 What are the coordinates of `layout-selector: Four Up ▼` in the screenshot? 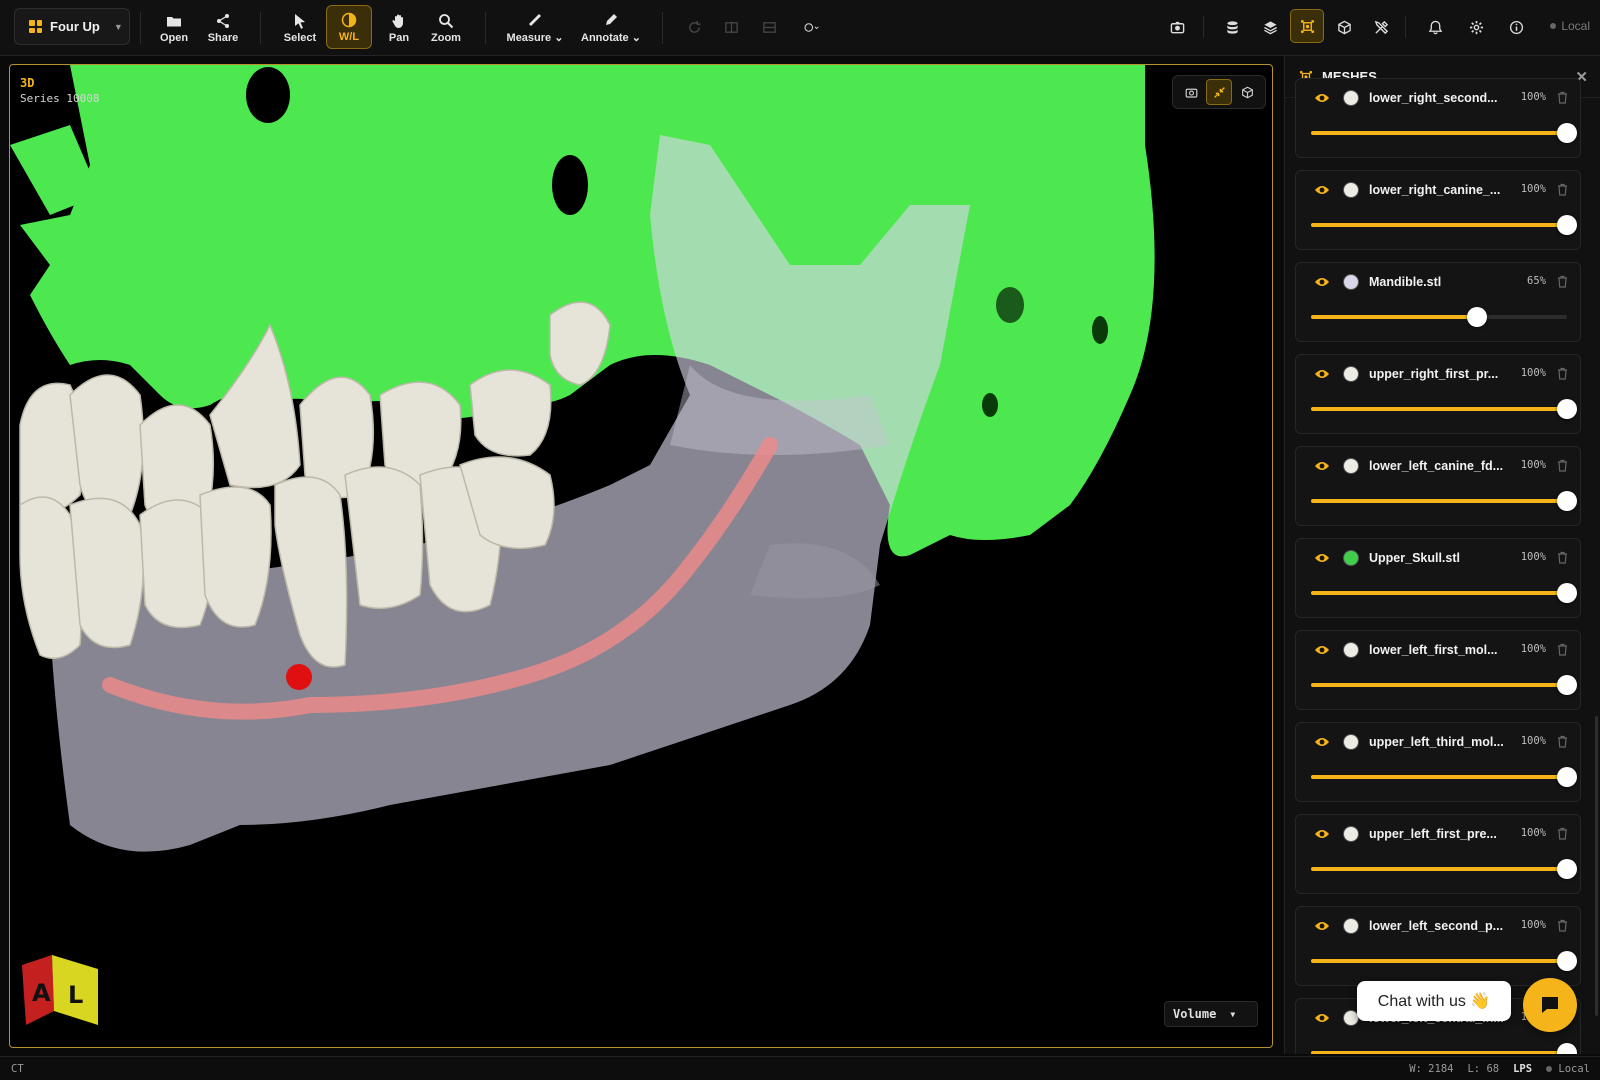 It's located at (72, 26).